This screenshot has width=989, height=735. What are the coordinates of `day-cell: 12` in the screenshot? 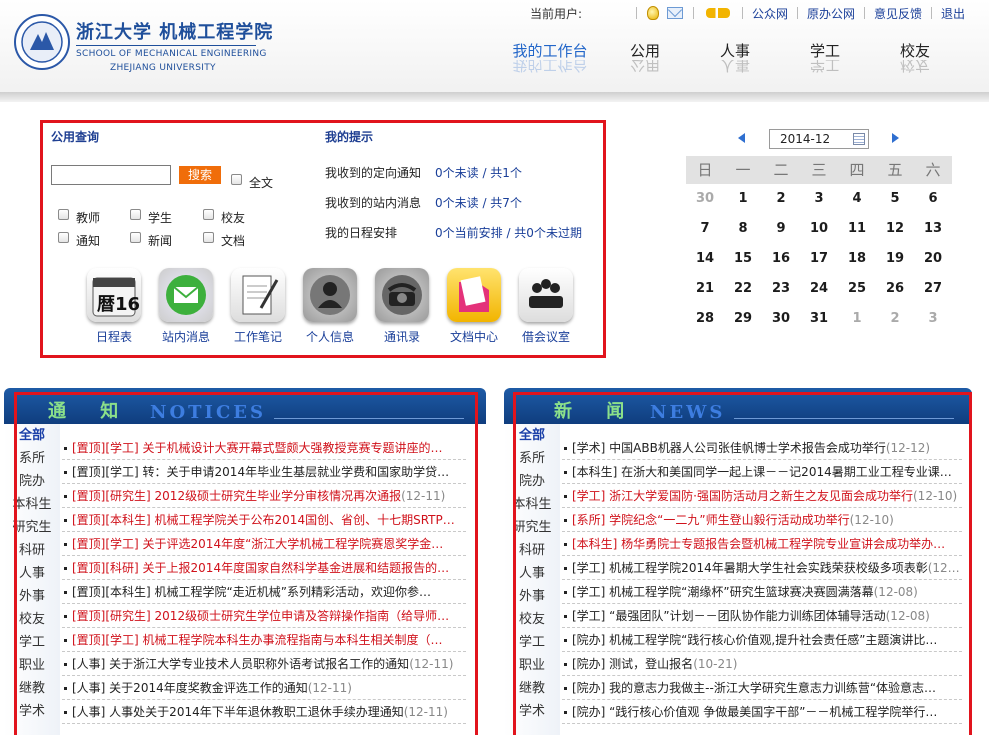 It's located at (895, 229).